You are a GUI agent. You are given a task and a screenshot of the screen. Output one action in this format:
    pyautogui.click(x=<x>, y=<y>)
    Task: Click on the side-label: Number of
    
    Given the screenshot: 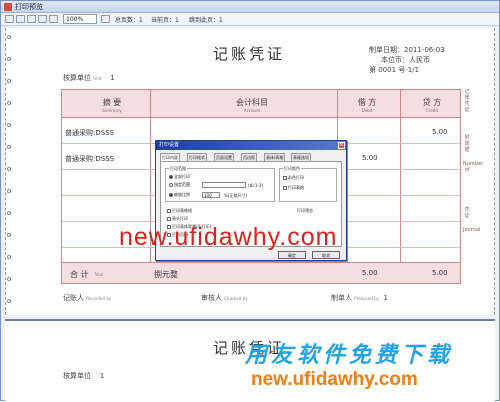 What is the action you would take?
    pyautogui.click(x=473, y=167)
    